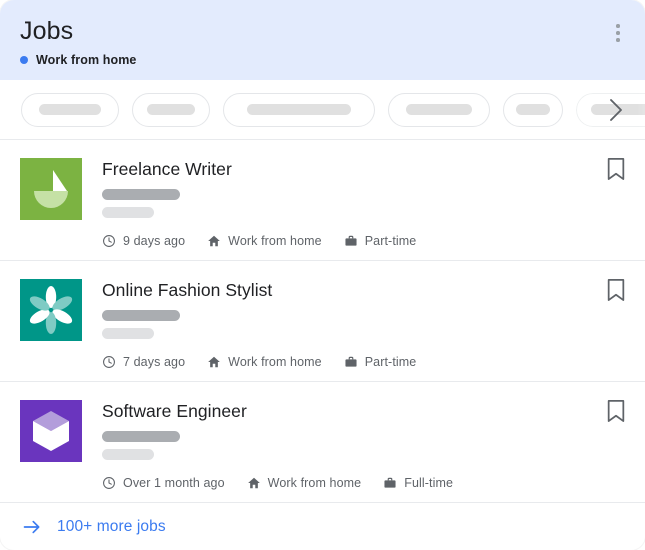 The image size is (645, 550). Describe the element at coordinates (174, 411) in the screenshot. I see `job-title: Software Engineer` at that location.